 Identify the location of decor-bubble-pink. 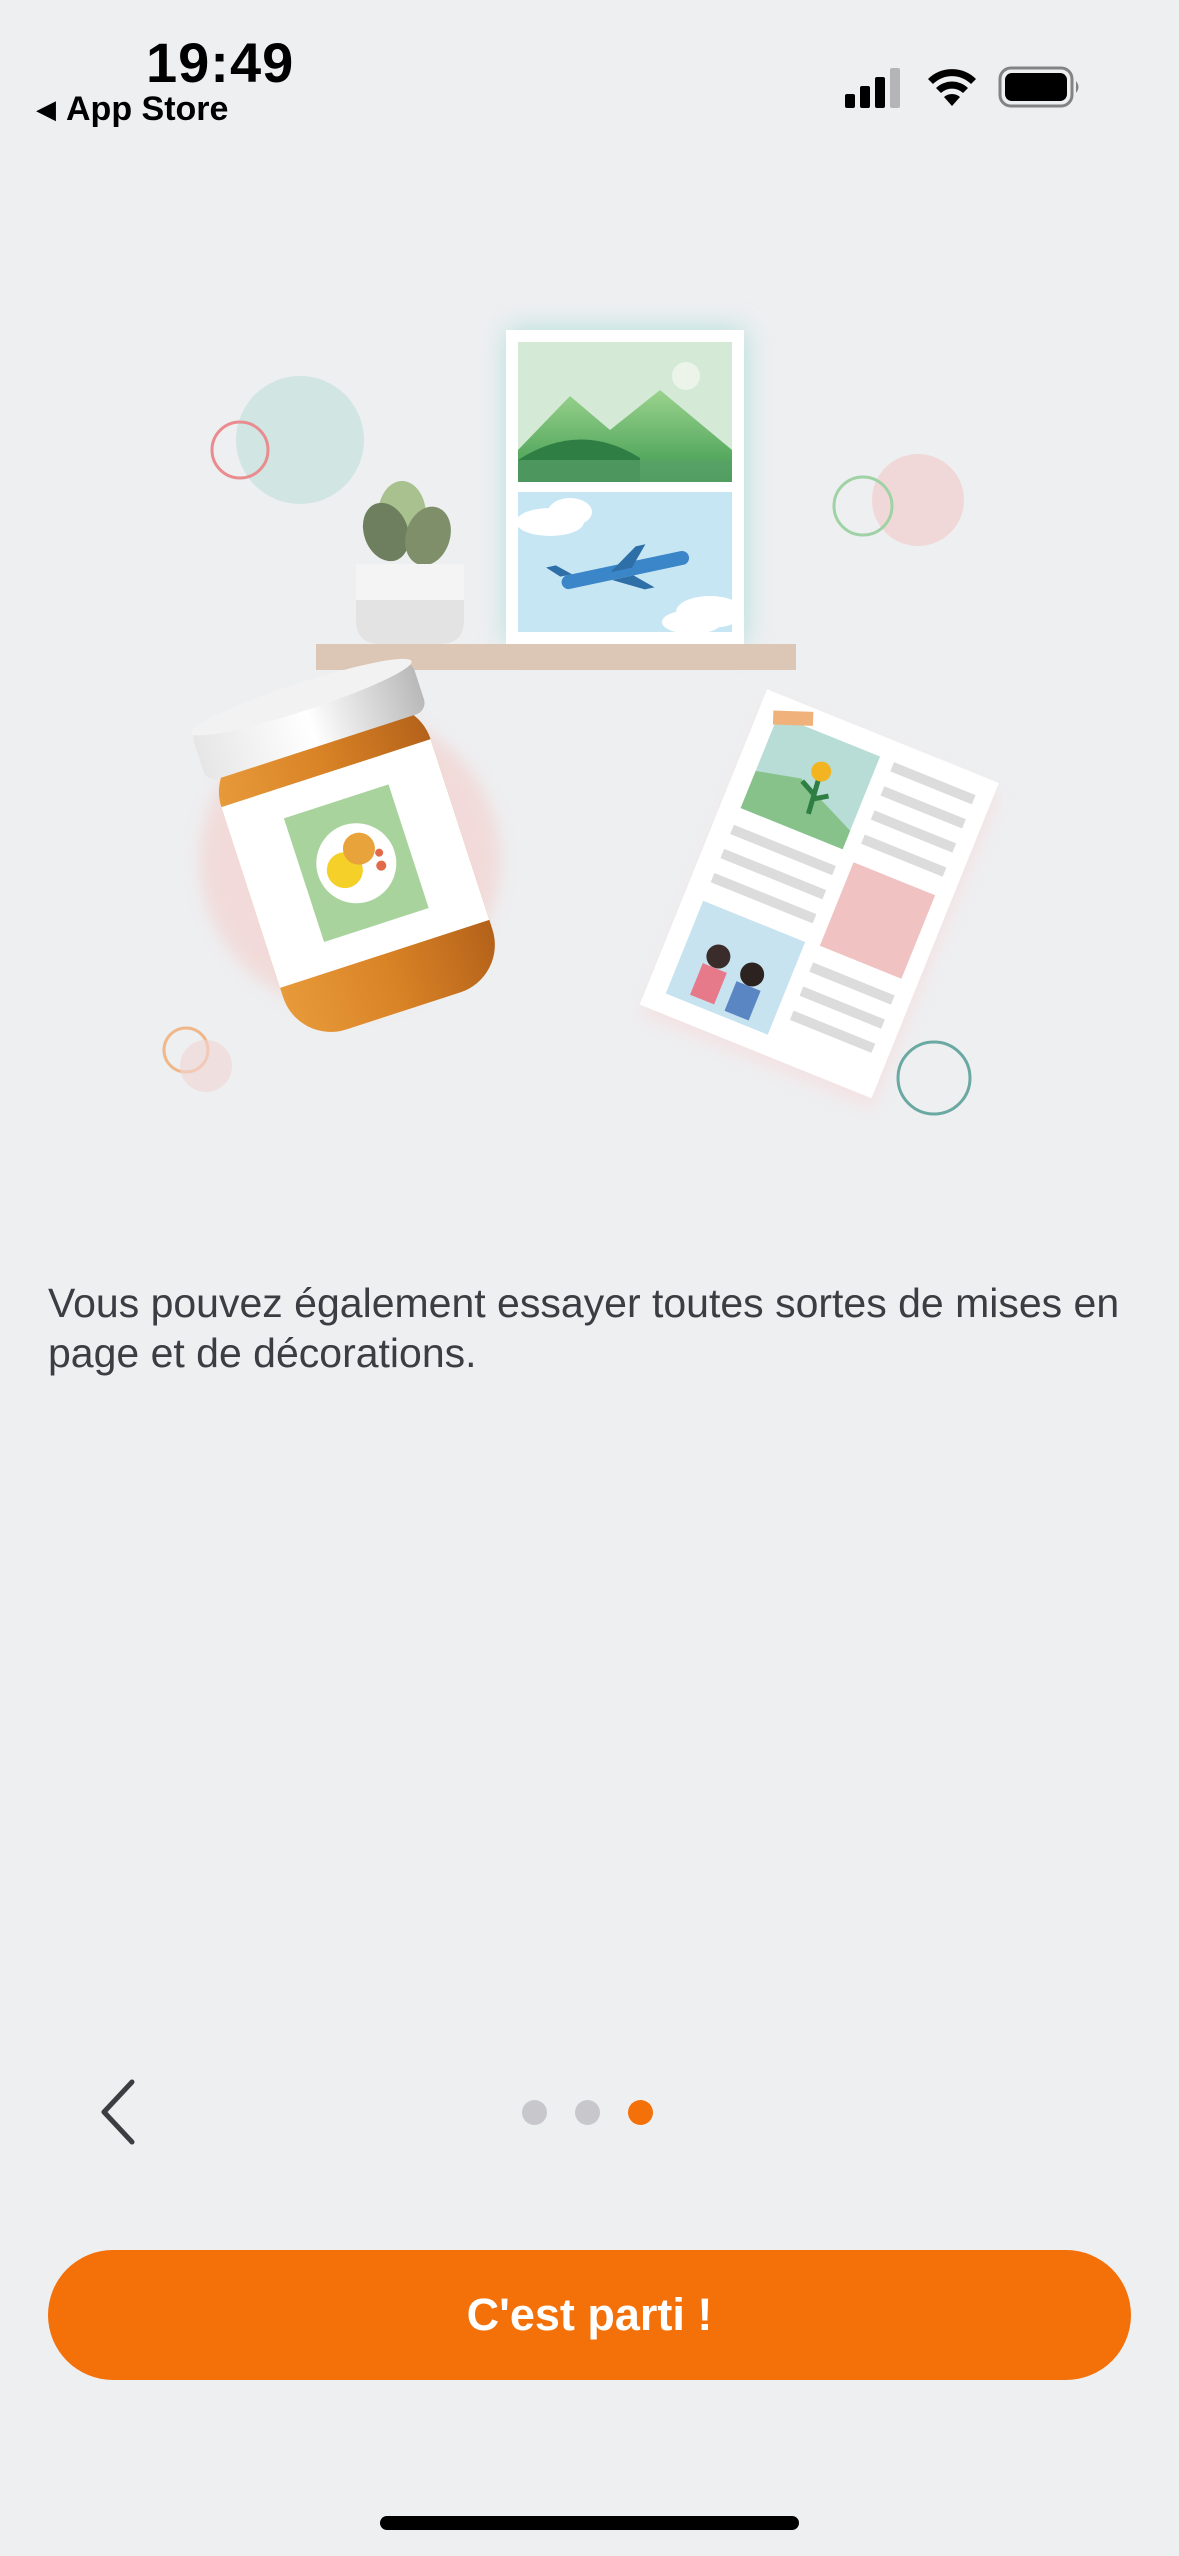
(918, 500).